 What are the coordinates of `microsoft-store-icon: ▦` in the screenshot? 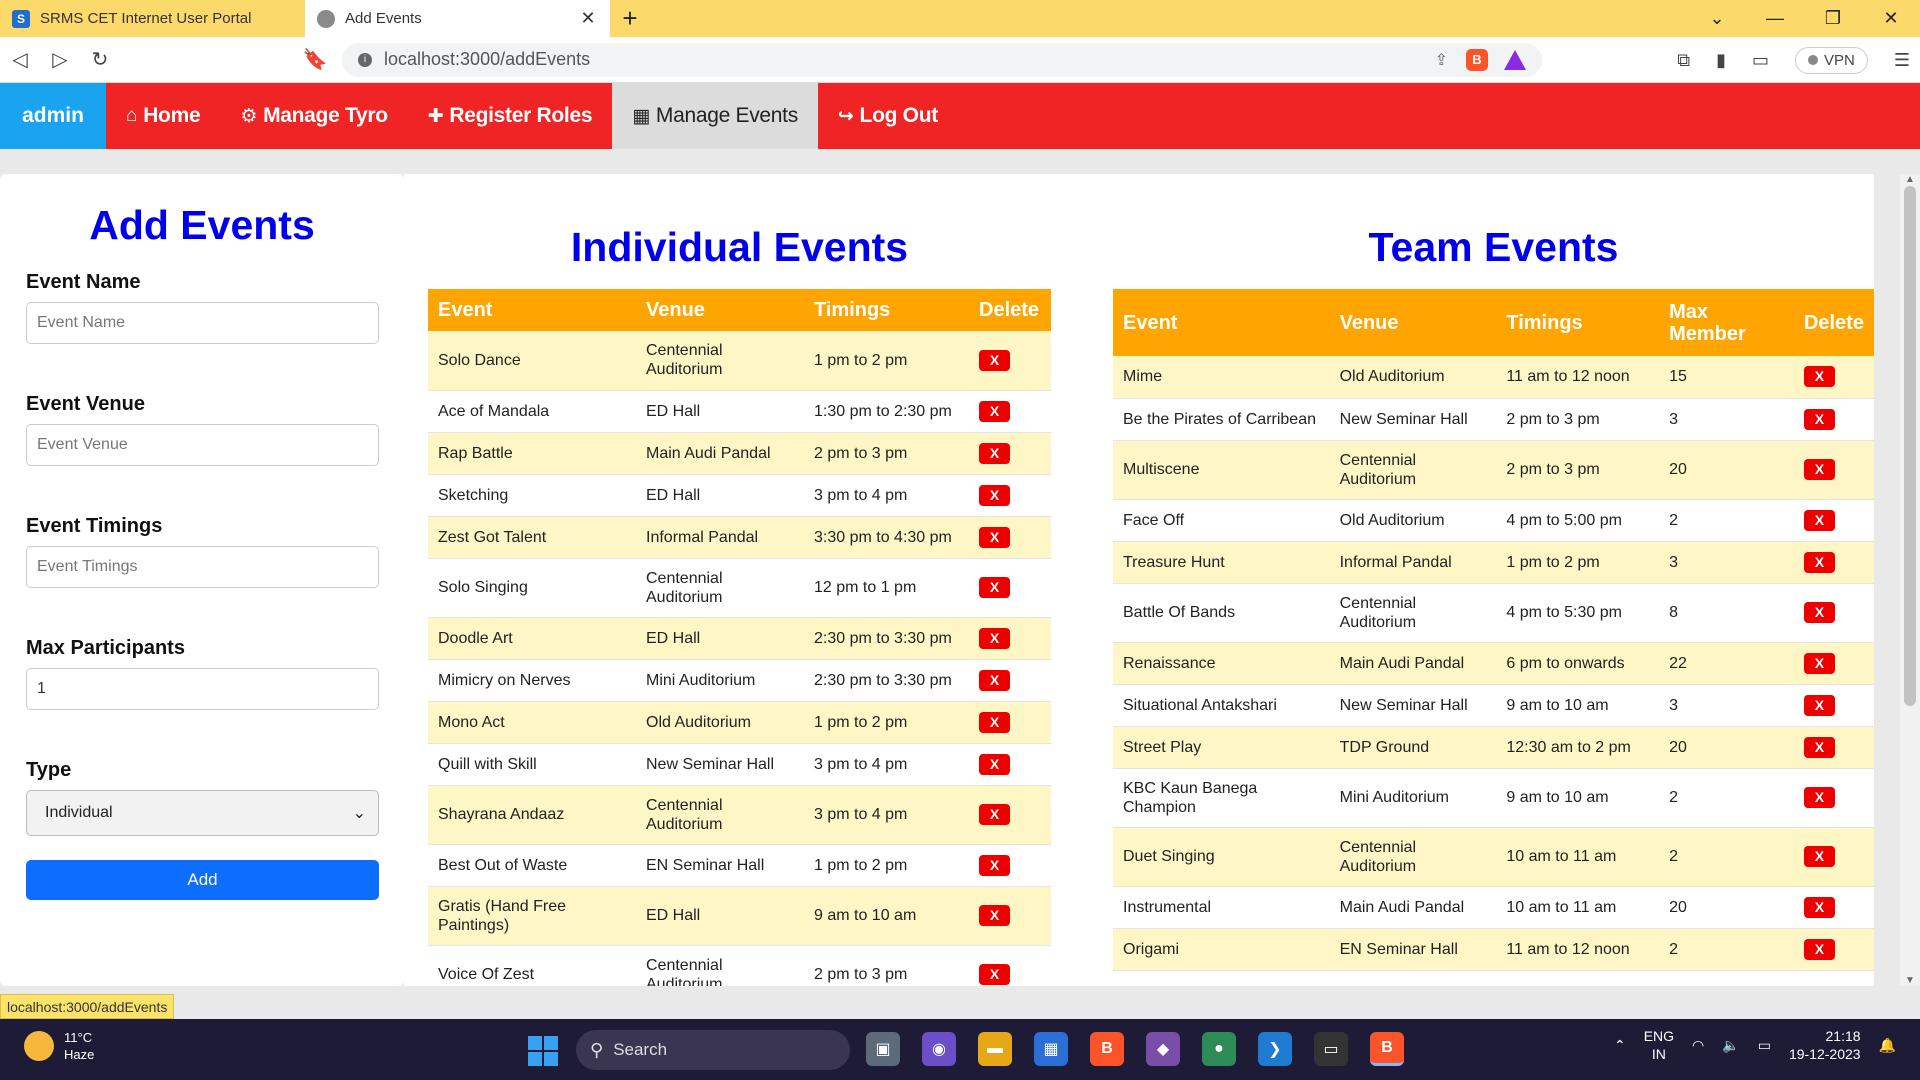 It's located at (1051, 1049).